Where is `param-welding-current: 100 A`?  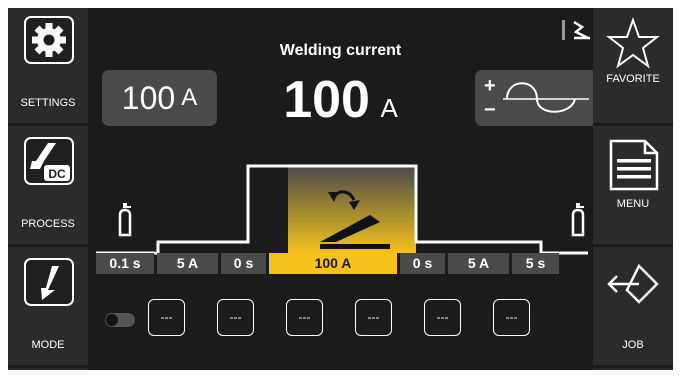 param-welding-current: 100 A is located at coordinates (333, 263).